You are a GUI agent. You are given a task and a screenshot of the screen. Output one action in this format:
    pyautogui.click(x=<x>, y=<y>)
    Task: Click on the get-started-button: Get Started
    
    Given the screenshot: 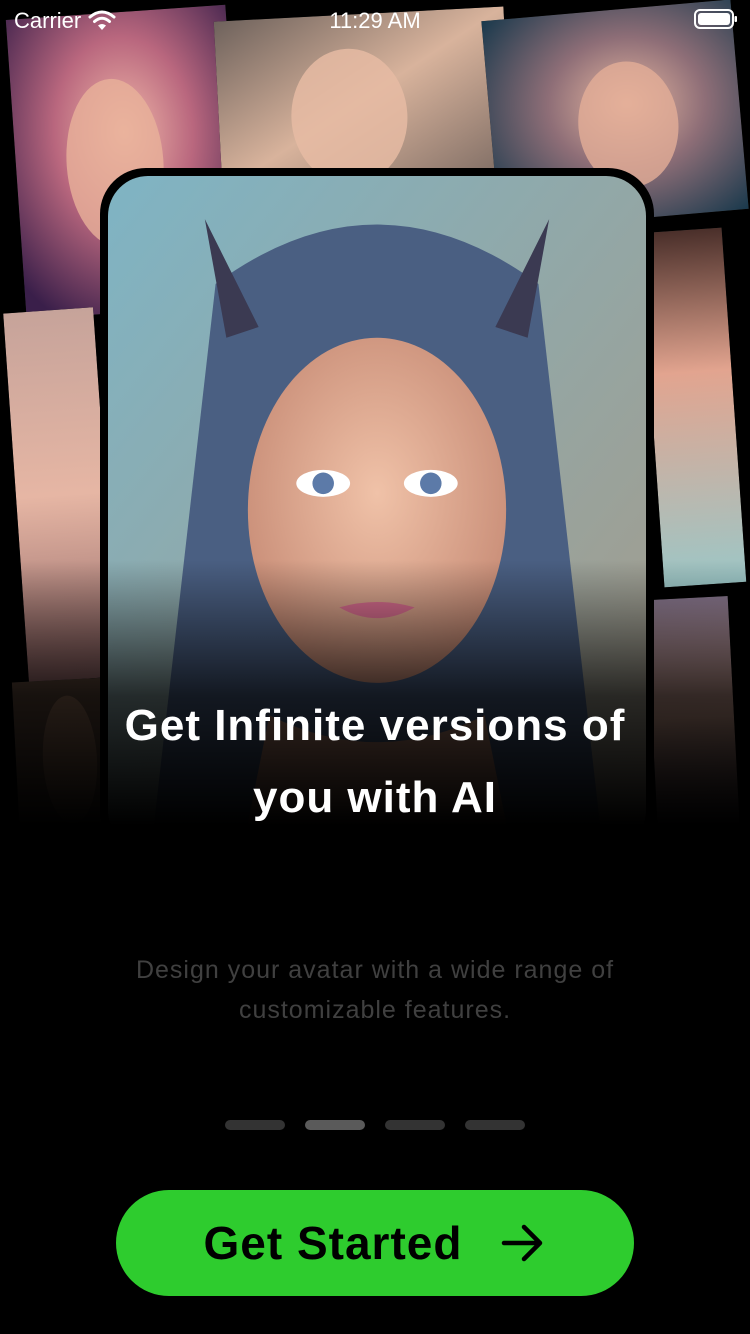 What is the action you would take?
    pyautogui.click(x=375, y=1243)
    